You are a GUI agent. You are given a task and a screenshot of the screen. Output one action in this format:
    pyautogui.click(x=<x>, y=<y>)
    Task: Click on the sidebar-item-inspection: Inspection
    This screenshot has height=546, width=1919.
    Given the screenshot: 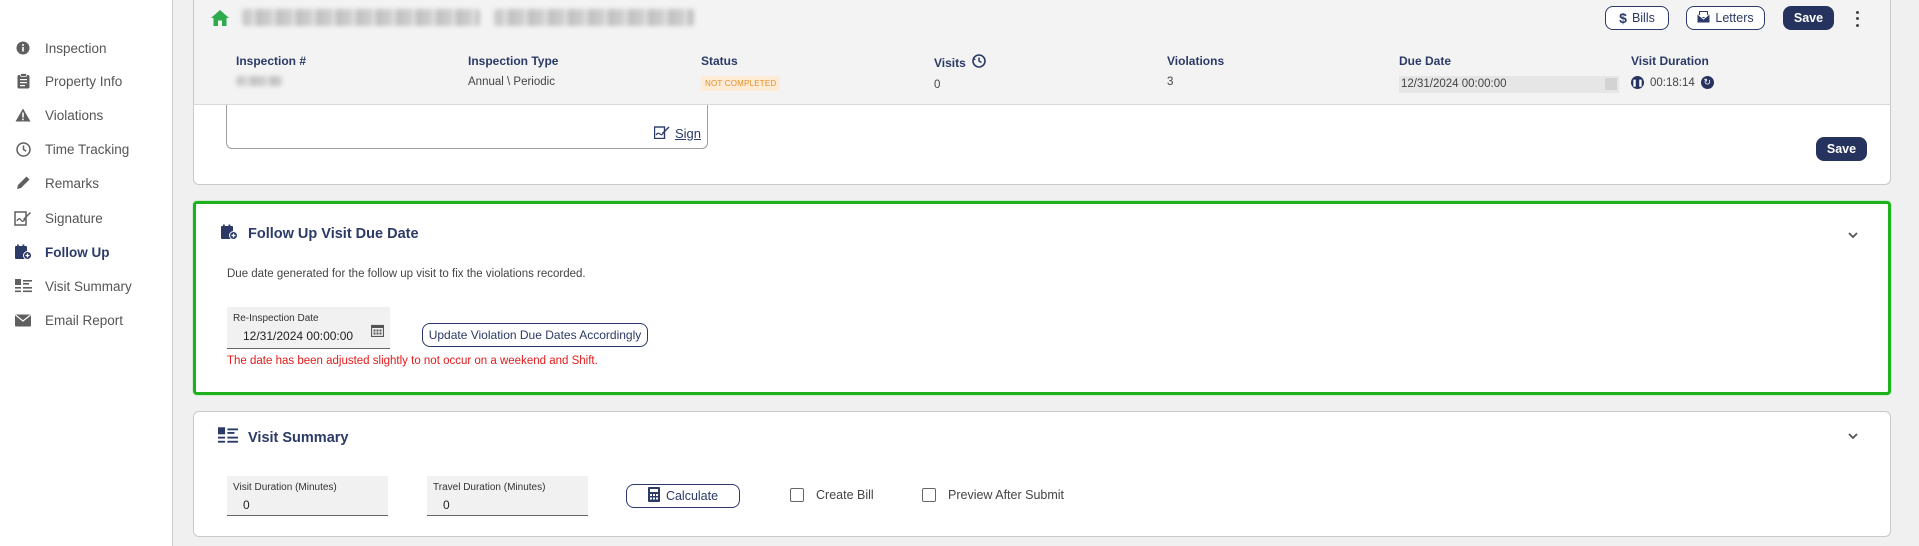 What is the action you would take?
    pyautogui.click(x=60, y=48)
    